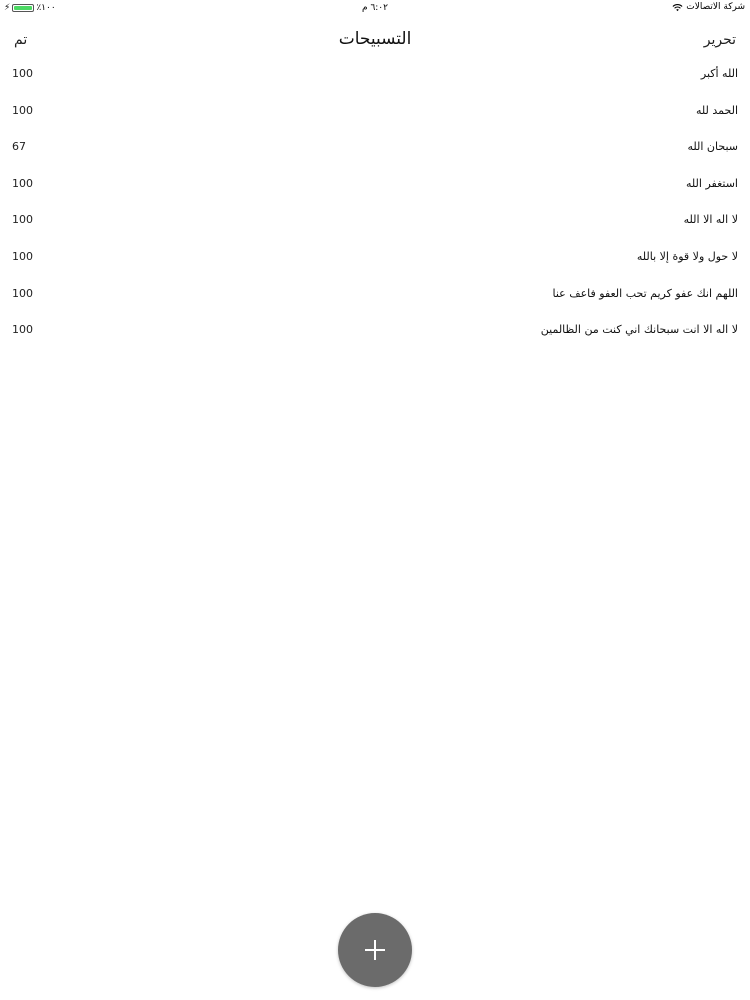 The height and width of the screenshot is (1000, 750). Describe the element at coordinates (720, 40) in the screenshot. I see `edit-button: تحرير` at that location.